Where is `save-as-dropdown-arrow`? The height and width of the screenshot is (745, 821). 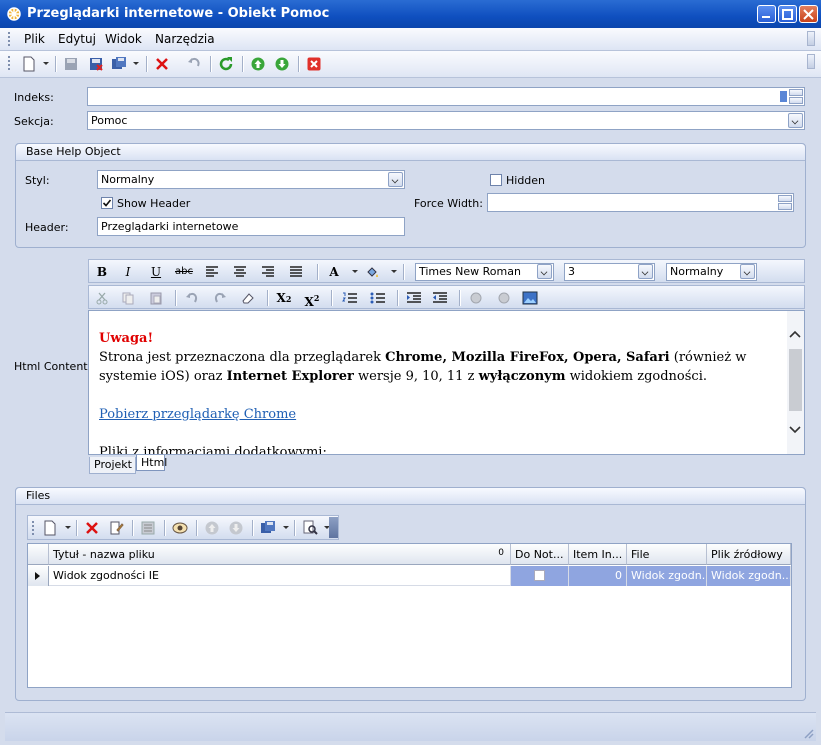
save-as-dropdown-arrow is located at coordinates (136, 63).